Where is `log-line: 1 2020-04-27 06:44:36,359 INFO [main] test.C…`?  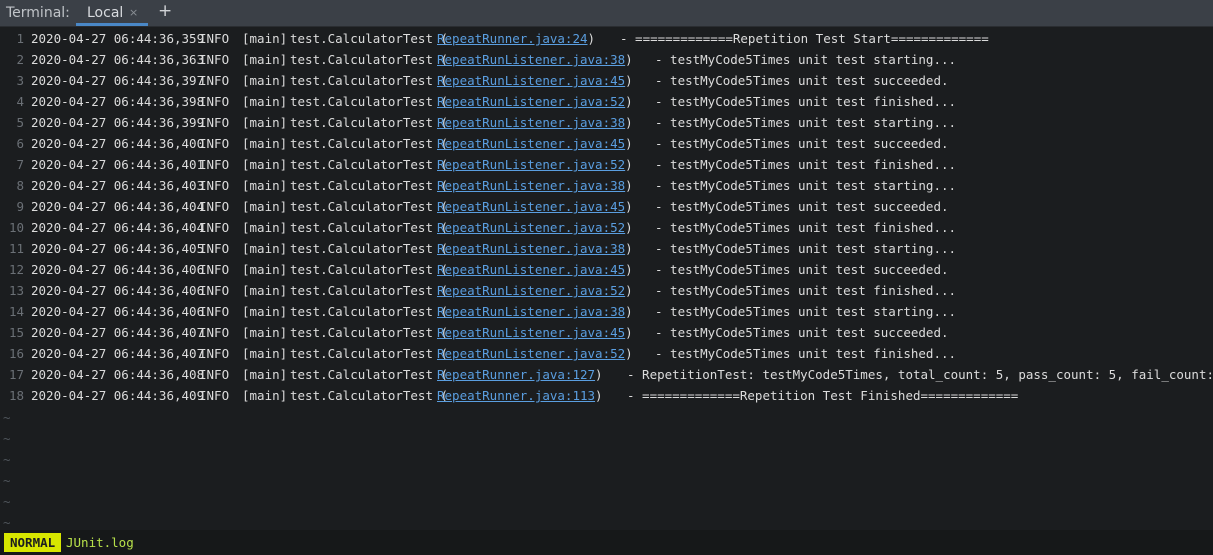
log-line: 1 2020-04-27 06:44:36,359 INFO [main] test.C… is located at coordinates (606, 38).